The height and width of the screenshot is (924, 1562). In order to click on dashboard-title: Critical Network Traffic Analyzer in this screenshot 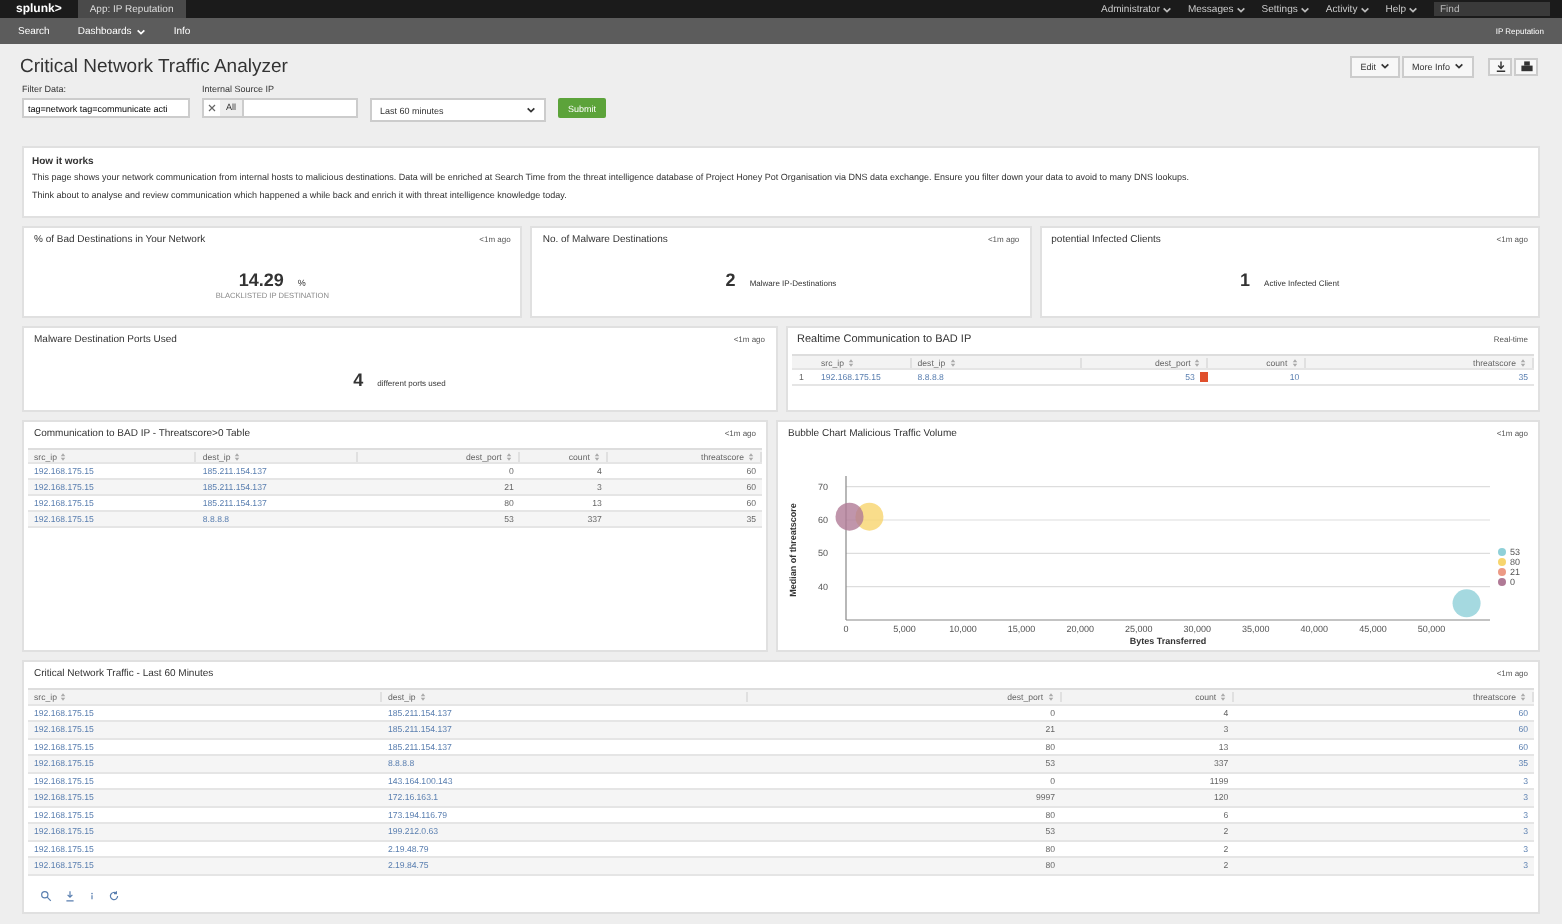, I will do `click(154, 66)`.